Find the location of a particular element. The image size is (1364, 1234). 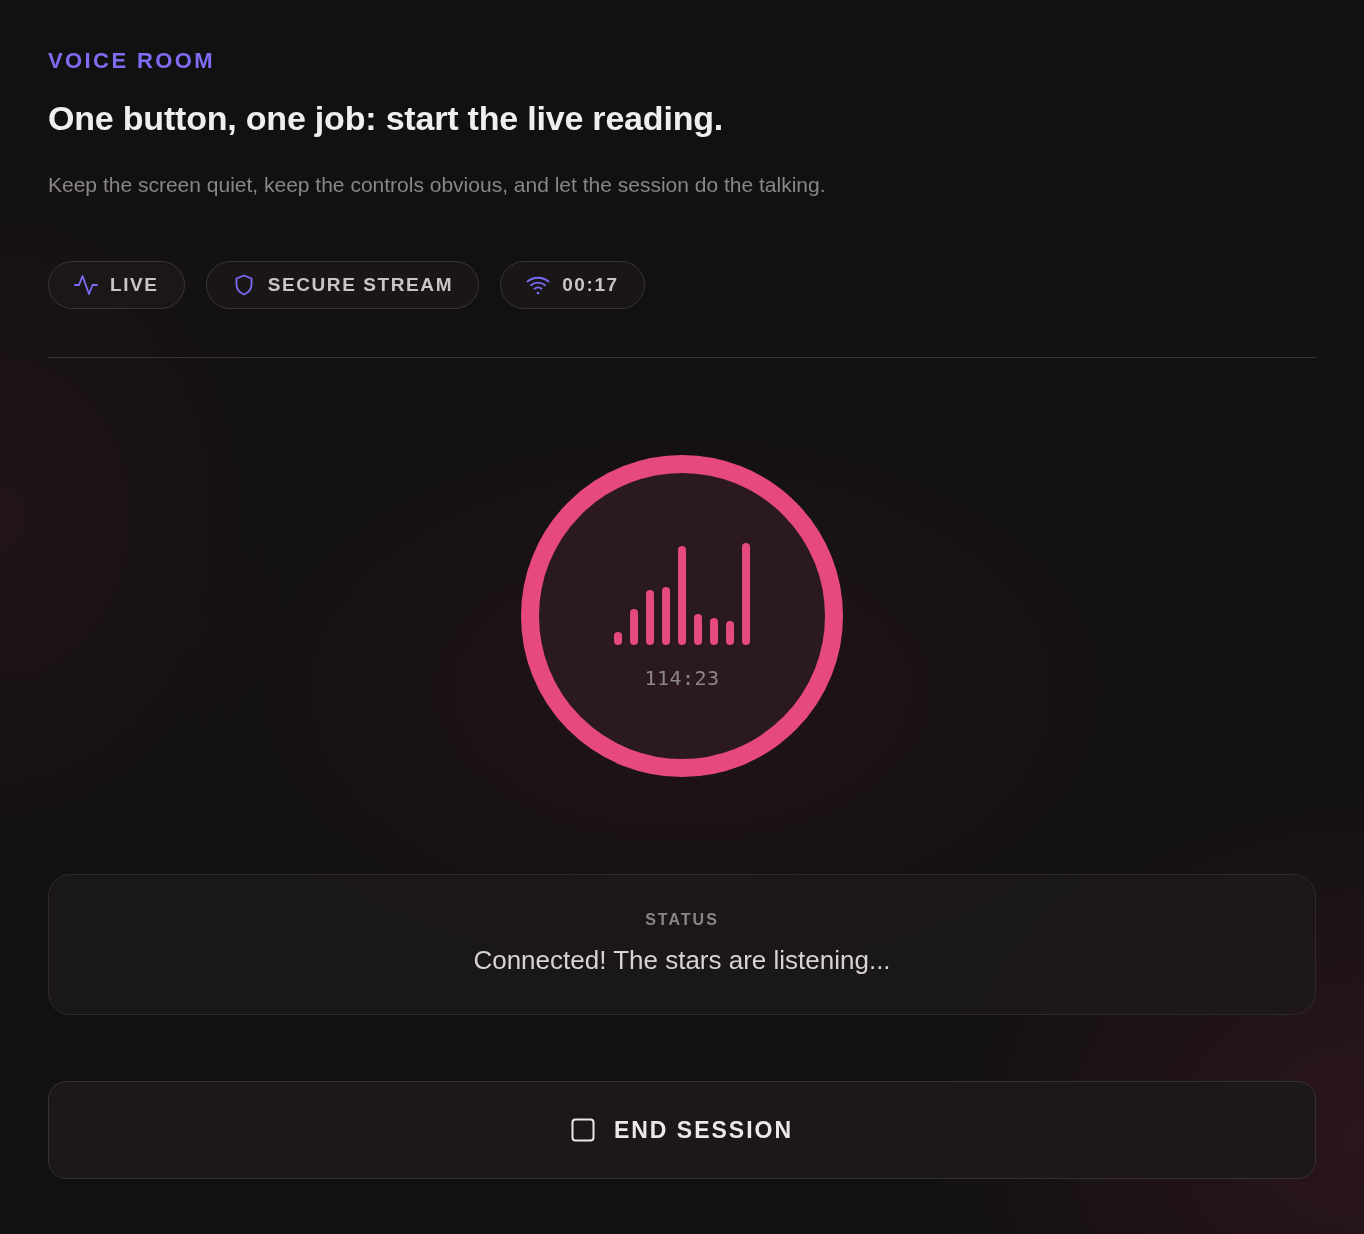

record-button: 114:23 is located at coordinates (682, 616).